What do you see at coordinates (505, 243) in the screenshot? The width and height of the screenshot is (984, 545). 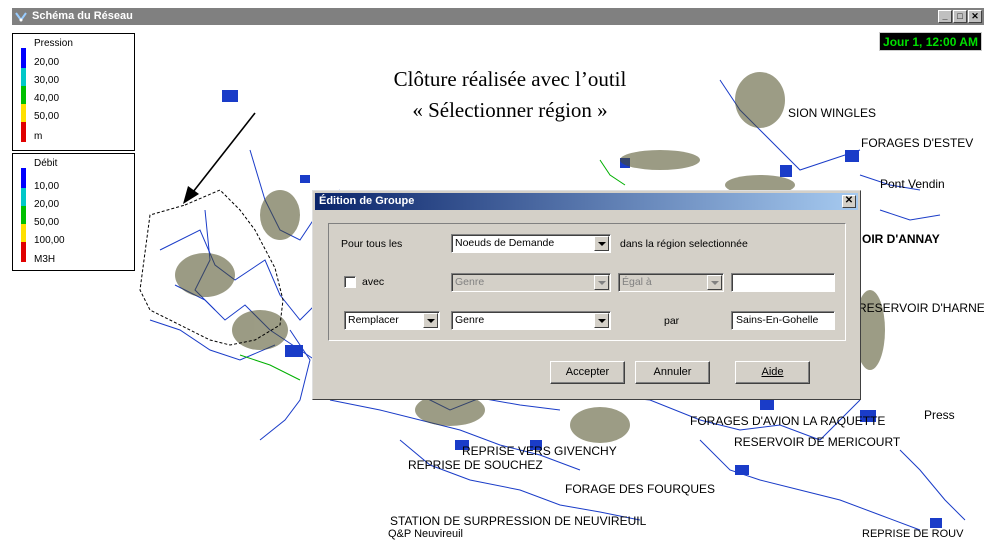 I see `object-type-value: Noeuds de Demande` at bounding box center [505, 243].